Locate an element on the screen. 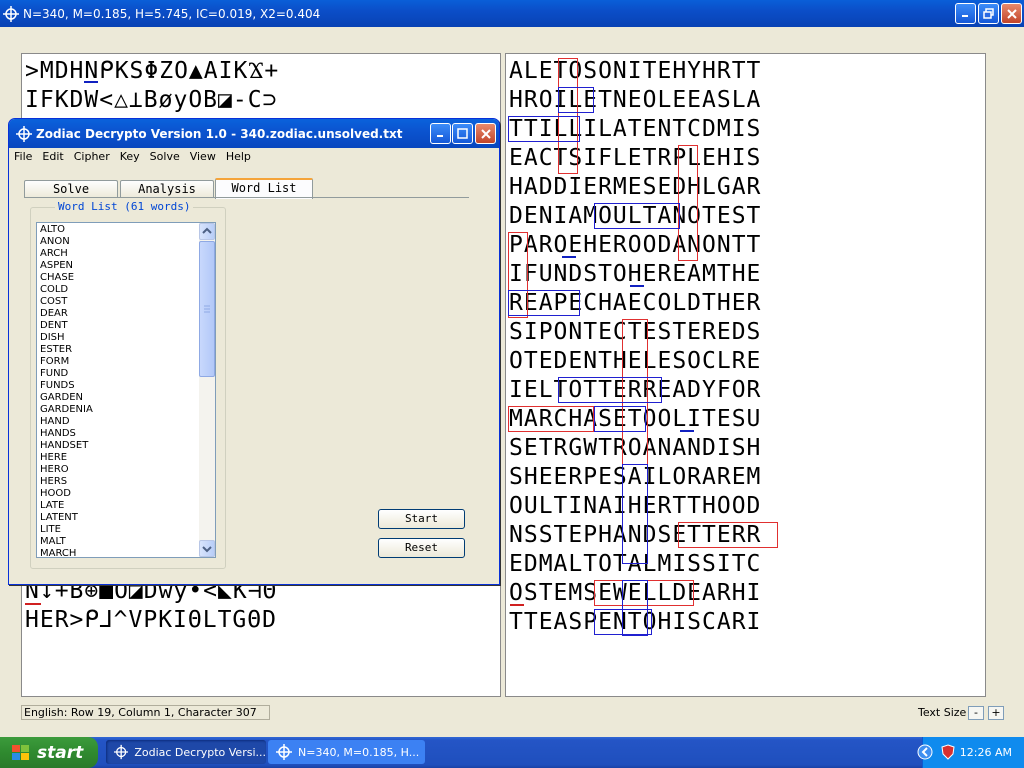  cipher-row: >MDHNᑭKSΦZO▲AIKϪ+ is located at coordinates (152, 71).